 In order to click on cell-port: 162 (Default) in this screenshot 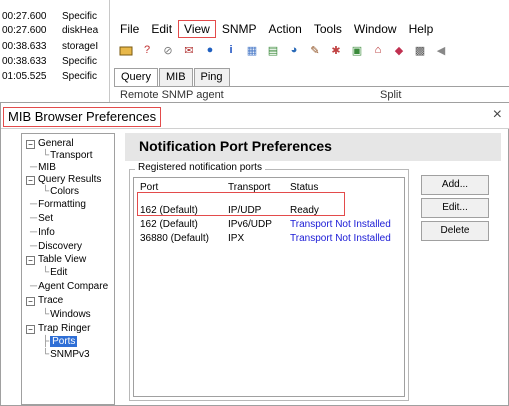, I will do `click(169, 210)`.